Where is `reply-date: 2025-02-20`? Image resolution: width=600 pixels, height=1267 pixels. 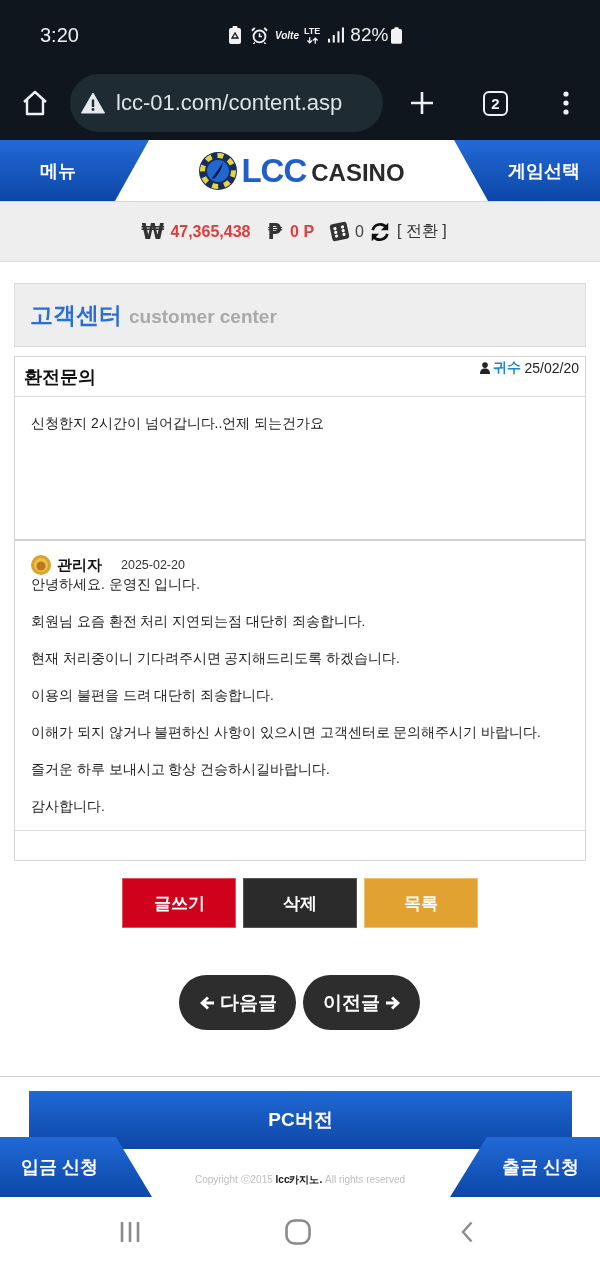
reply-date: 2025-02-20 is located at coordinates (153, 565).